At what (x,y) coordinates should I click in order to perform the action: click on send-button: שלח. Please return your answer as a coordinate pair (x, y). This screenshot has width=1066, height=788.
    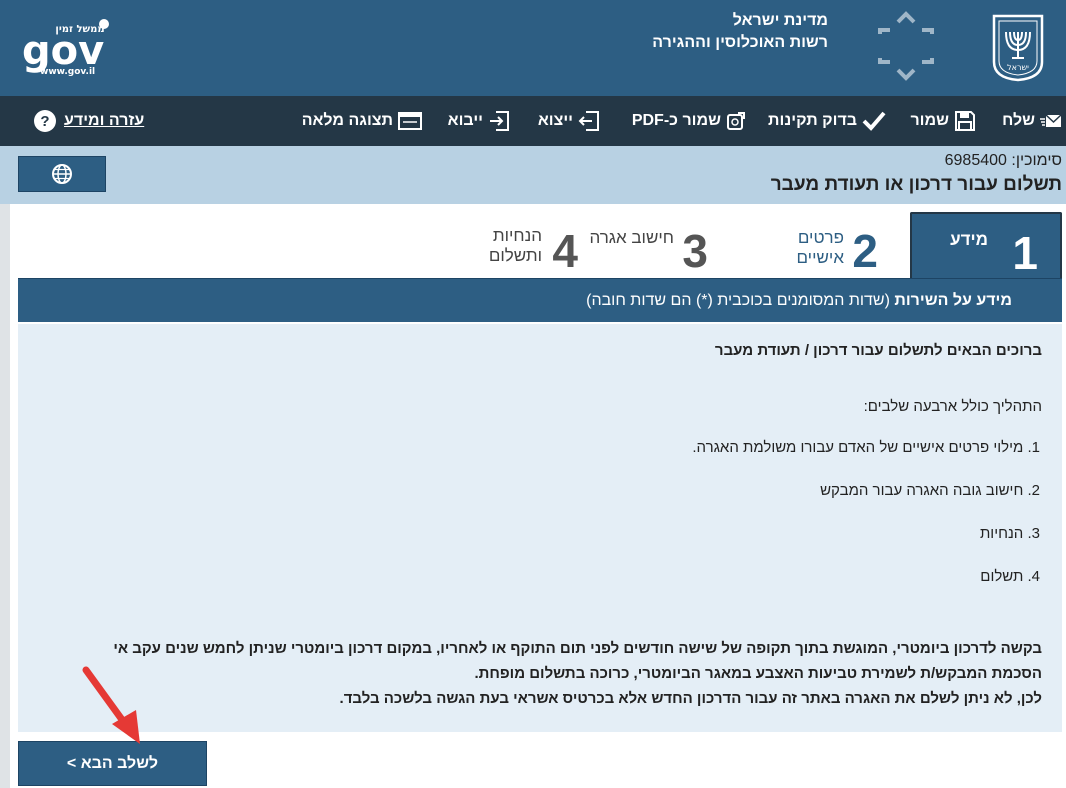
    Looking at the image, I should click on (1032, 121).